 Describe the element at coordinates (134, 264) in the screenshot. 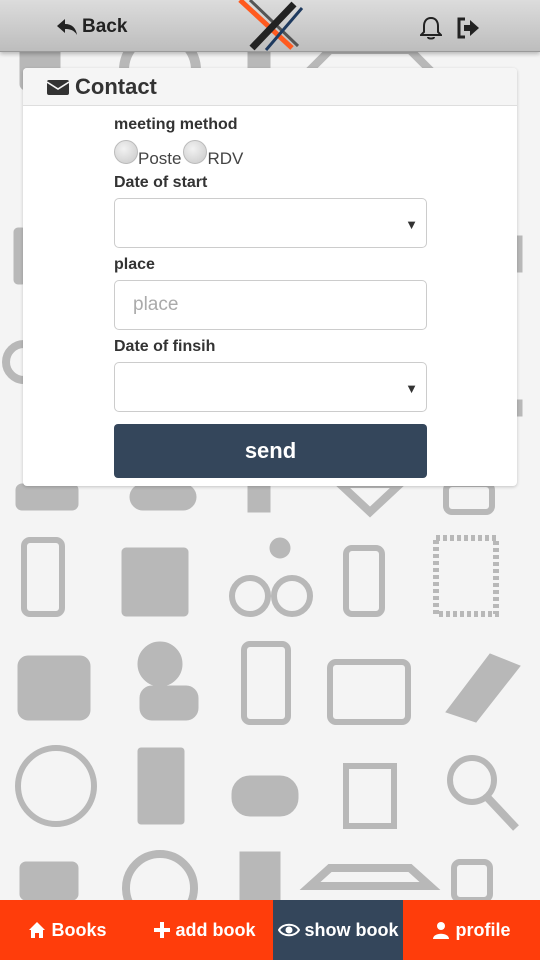

I see `place-label: place` at that location.